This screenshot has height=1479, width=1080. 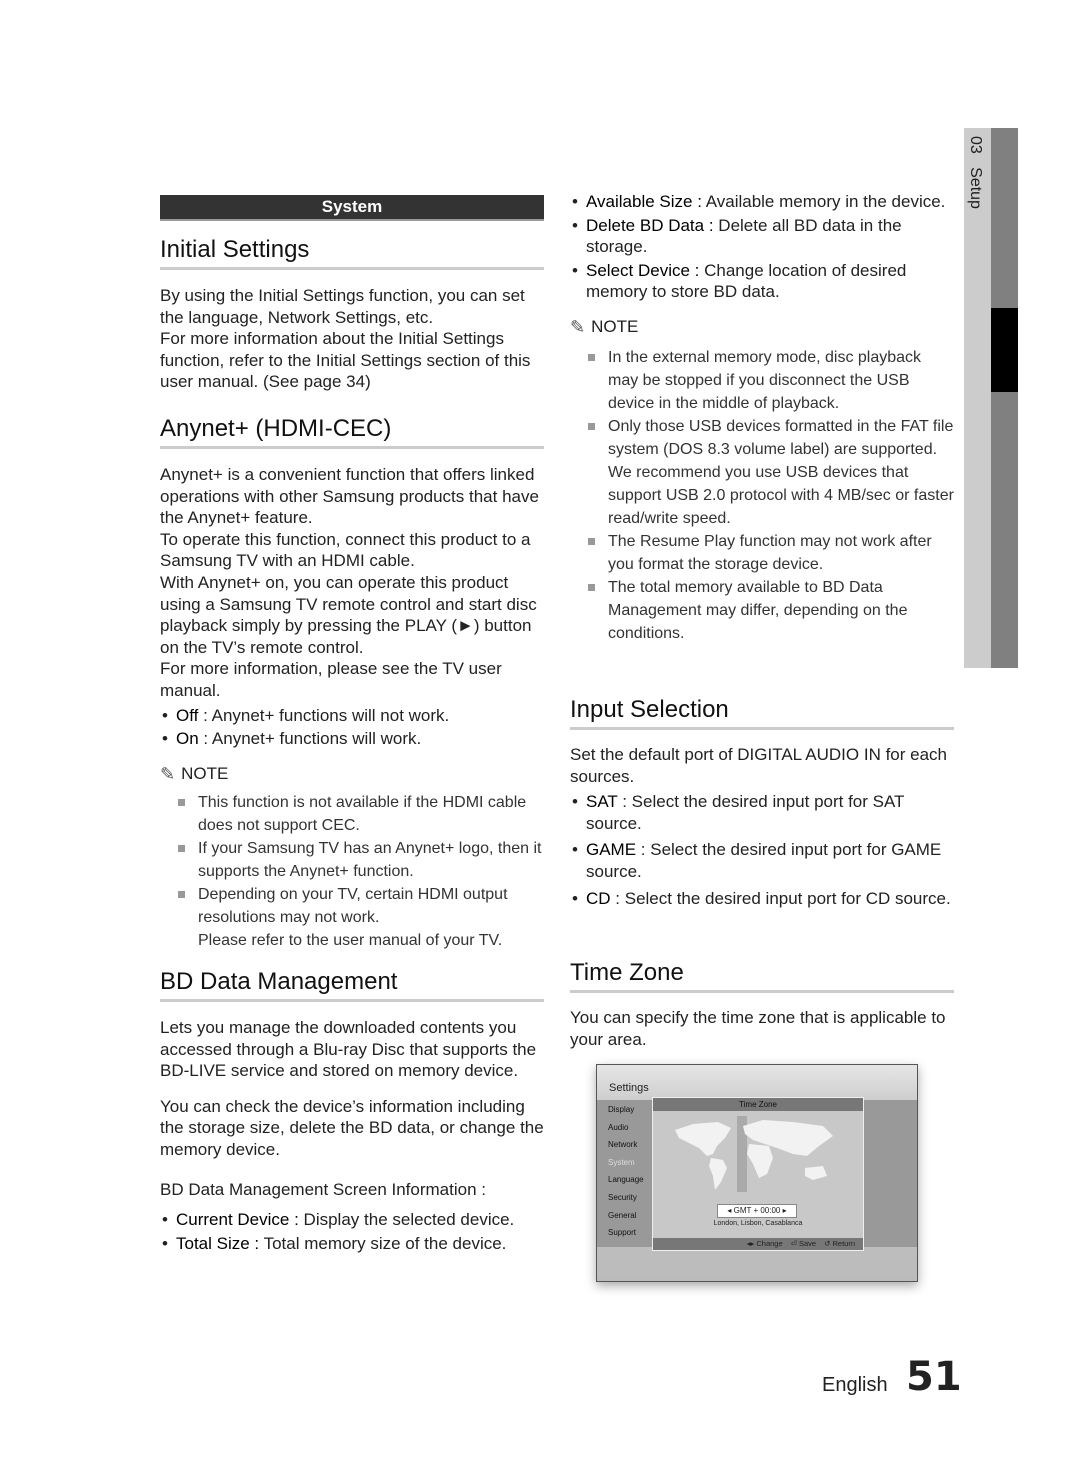 I want to click on menu-item-selected: System, so click(x=621, y=1162).